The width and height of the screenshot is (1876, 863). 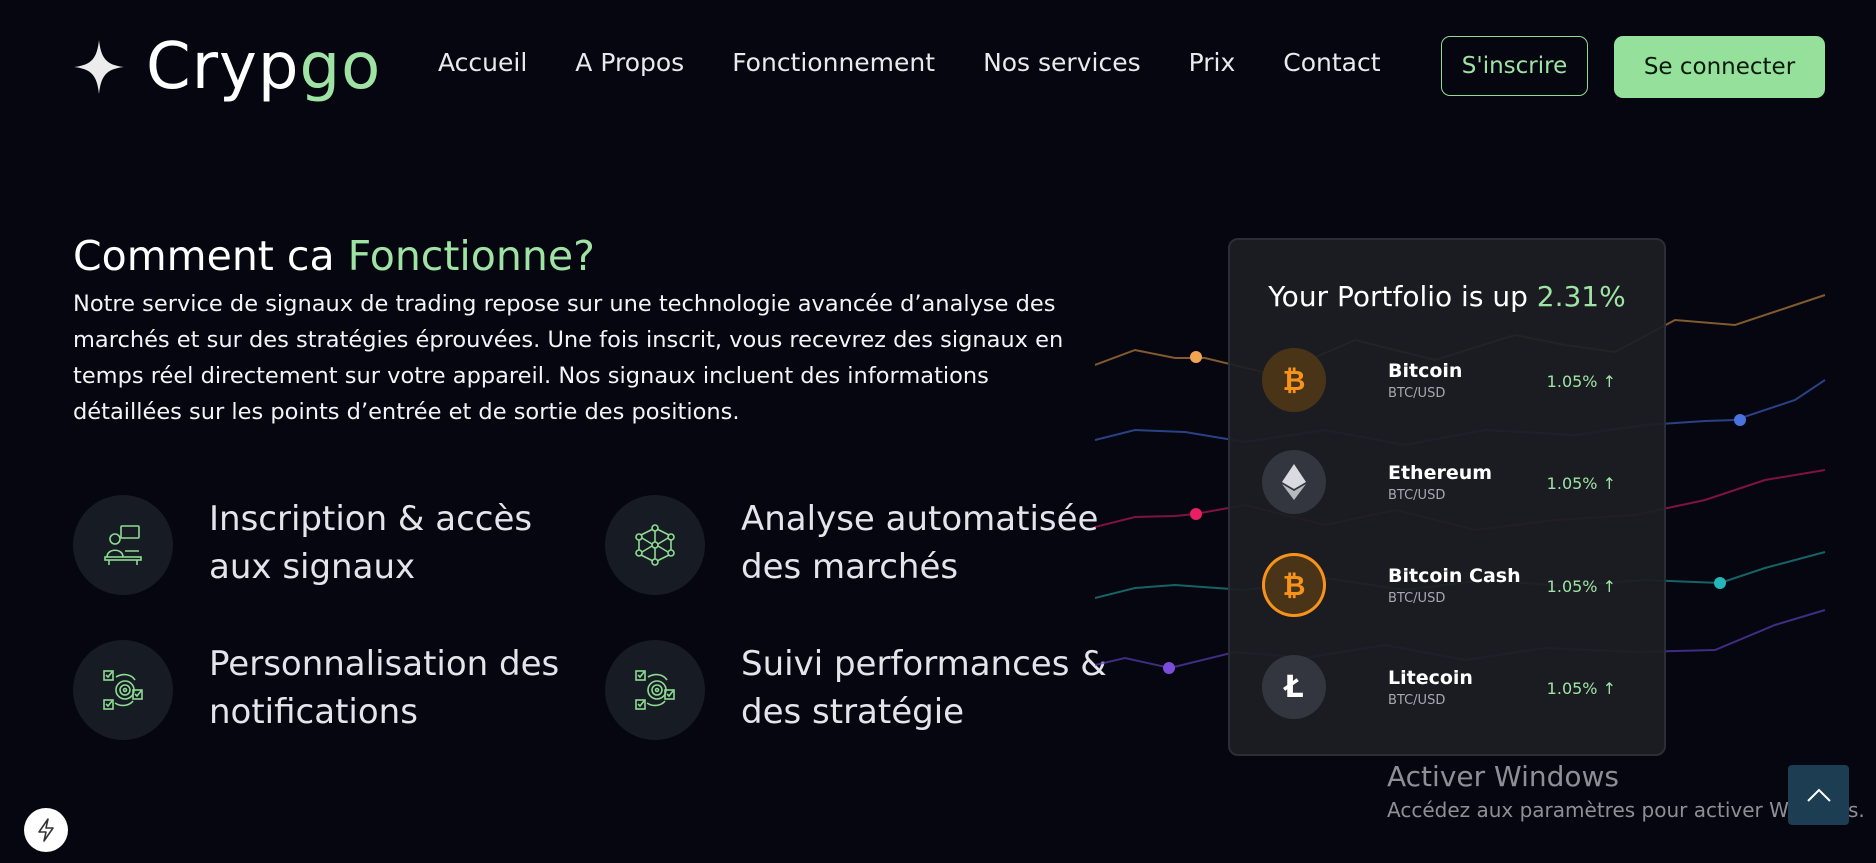 What do you see at coordinates (1212, 62) in the screenshot?
I see `nav-item-prix: Prix` at bounding box center [1212, 62].